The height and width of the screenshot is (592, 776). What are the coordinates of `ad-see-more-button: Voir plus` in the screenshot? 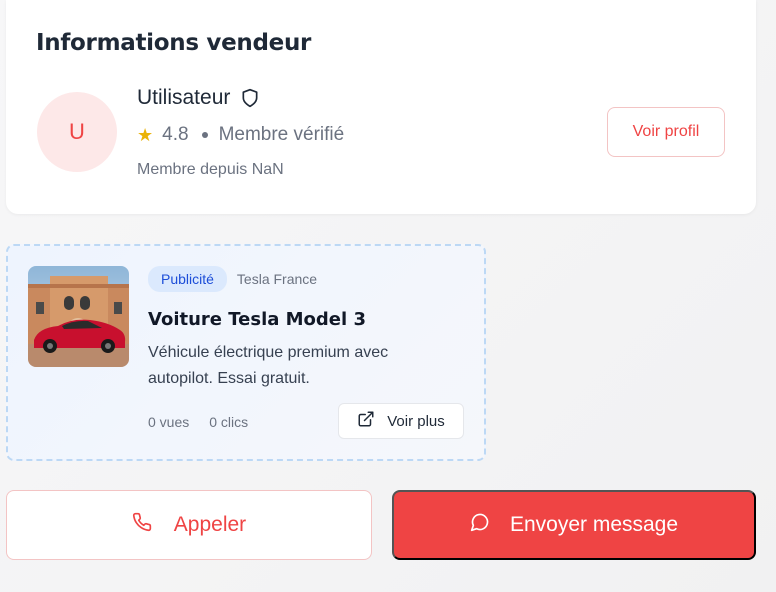 It's located at (401, 421).